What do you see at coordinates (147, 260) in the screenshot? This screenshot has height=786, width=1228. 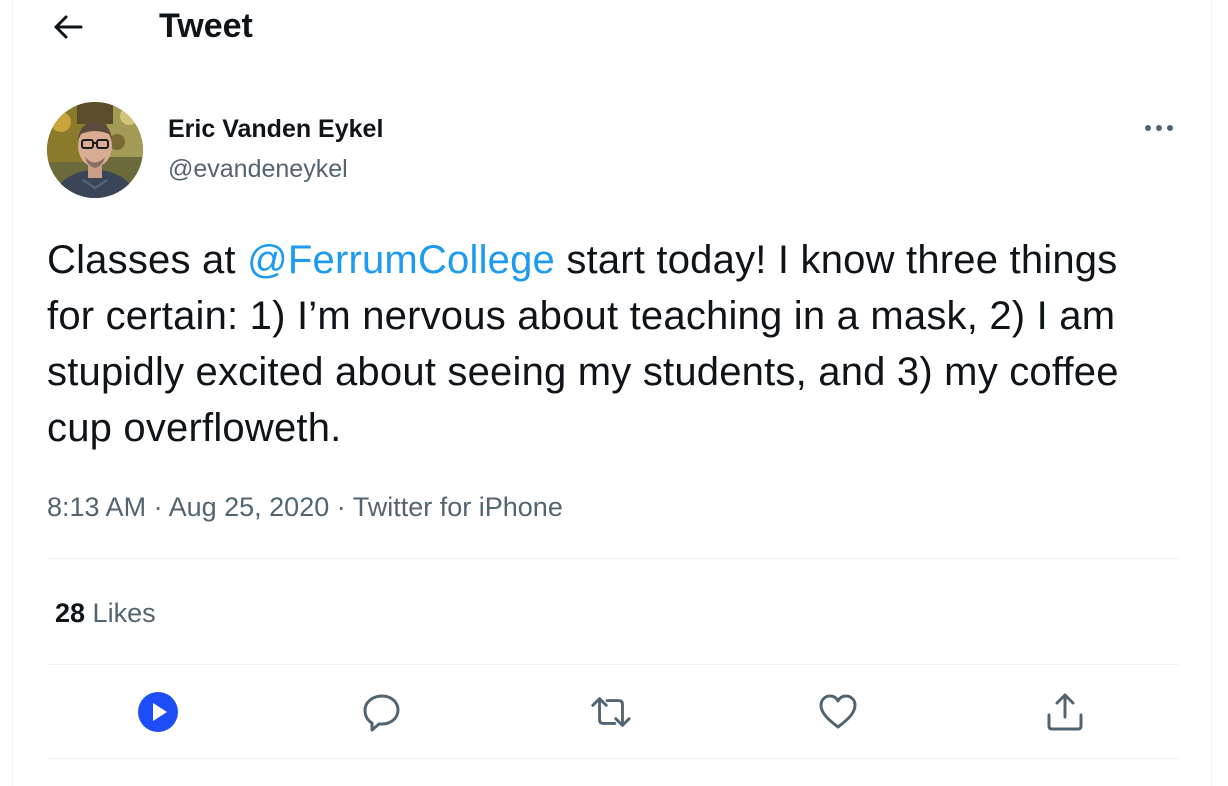 I see `tweet-text-part: Classes at` at bounding box center [147, 260].